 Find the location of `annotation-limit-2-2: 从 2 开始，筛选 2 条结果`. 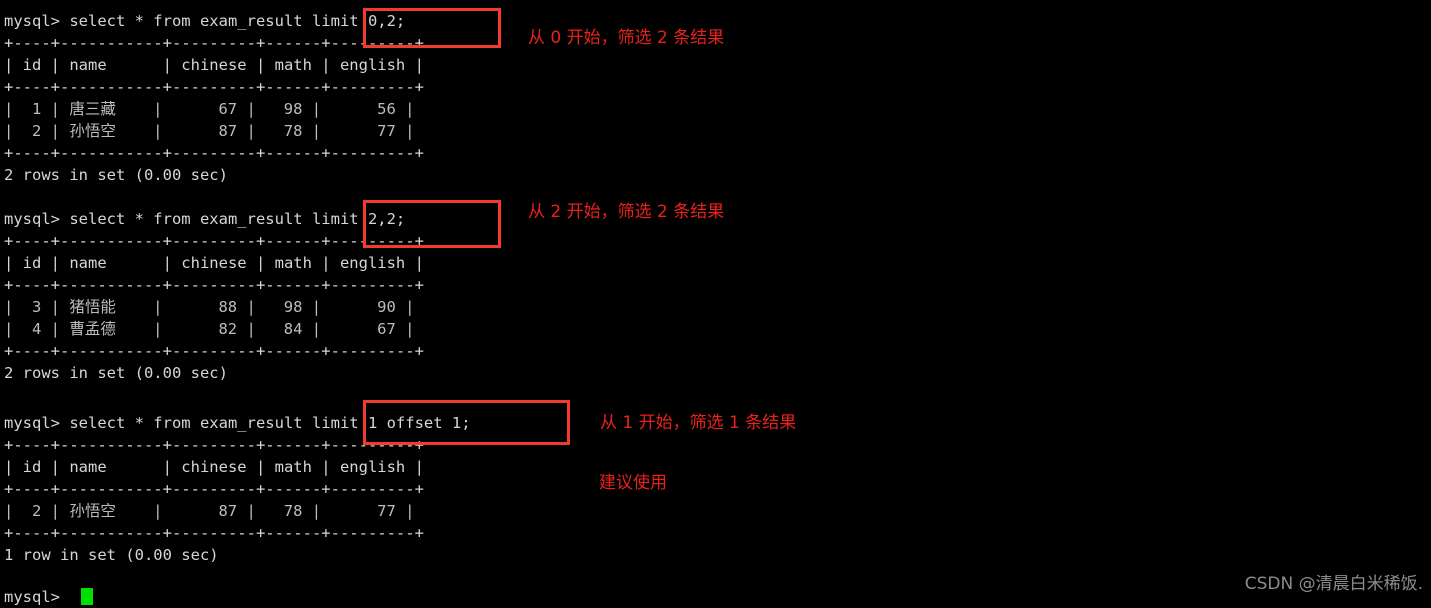

annotation-limit-2-2: 从 2 开始，筛选 2 条结果 is located at coordinates (626, 212).